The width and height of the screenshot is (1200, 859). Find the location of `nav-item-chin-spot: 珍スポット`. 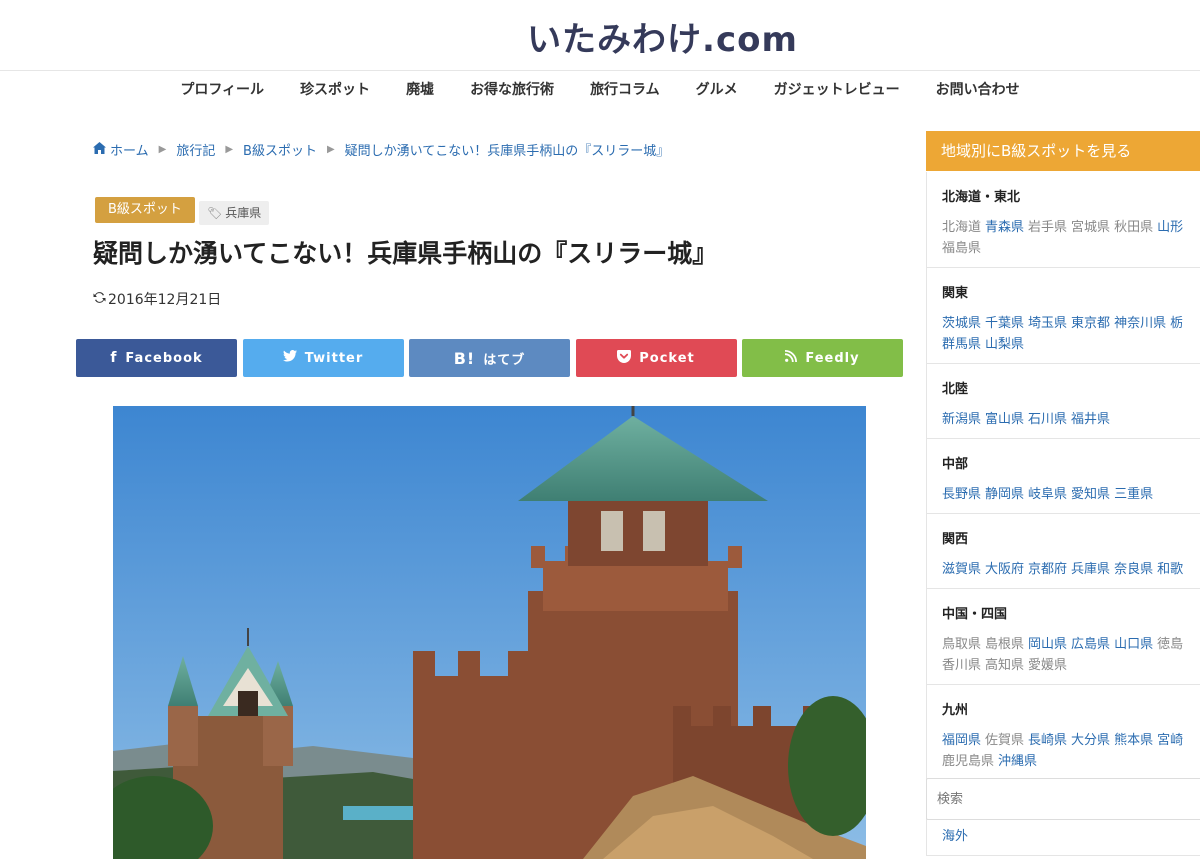

nav-item-chin-spot: 珍スポット is located at coordinates (335, 90).